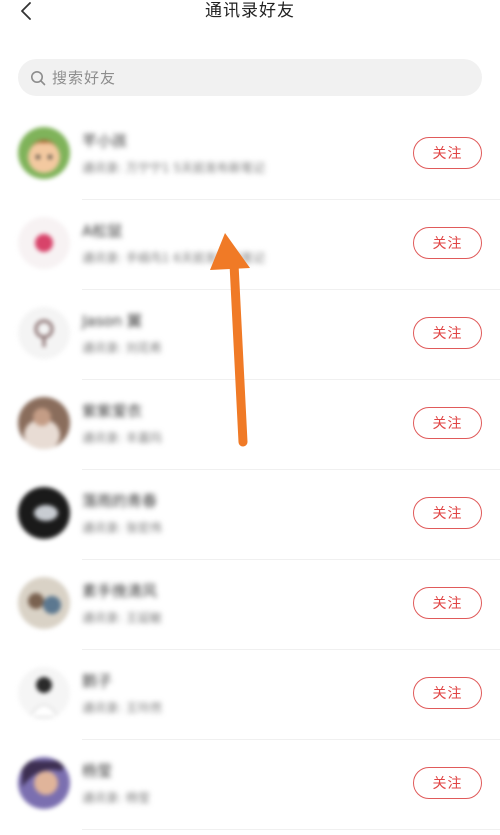 This screenshot has height=835, width=500. Describe the element at coordinates (112, 411) in the screenshot. I see `contact-name: 紫紫爱衣` at that location.